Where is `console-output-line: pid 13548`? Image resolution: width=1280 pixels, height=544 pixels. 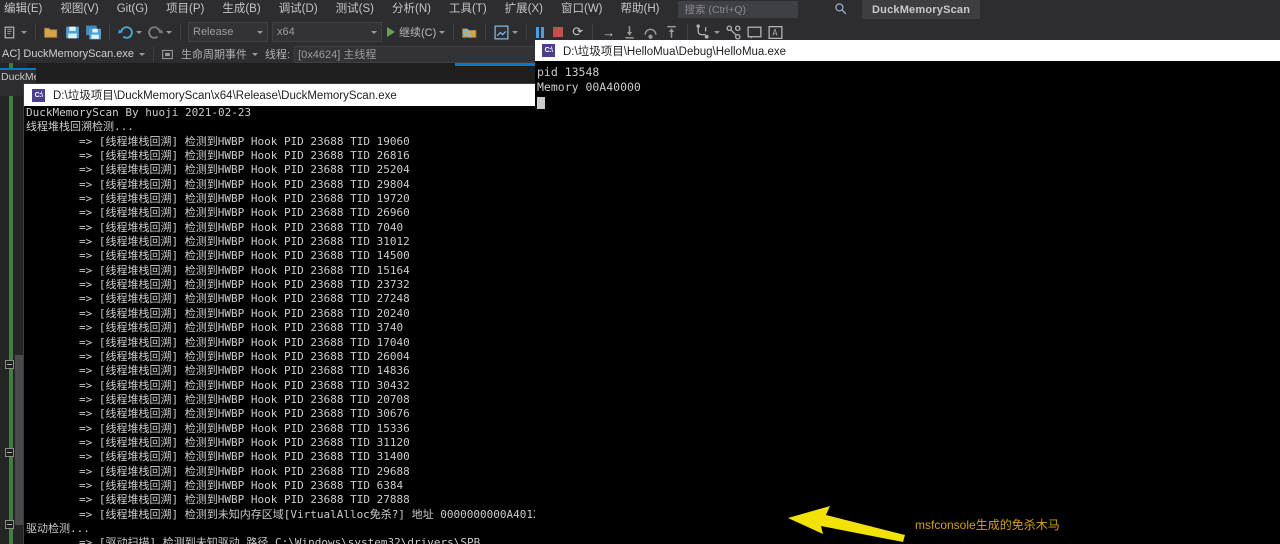
console-output-line: pid 13548 is located at coordinates (568, 72).